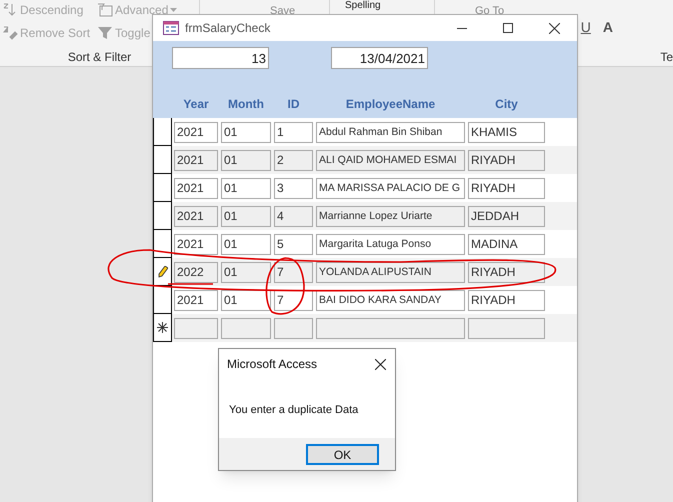 The width and height of the screenshot is (673, 502). What do you see at coordinates (293, 272) in the screenshot?
I see `id-cell: 7` at bounding box center [293, 272].